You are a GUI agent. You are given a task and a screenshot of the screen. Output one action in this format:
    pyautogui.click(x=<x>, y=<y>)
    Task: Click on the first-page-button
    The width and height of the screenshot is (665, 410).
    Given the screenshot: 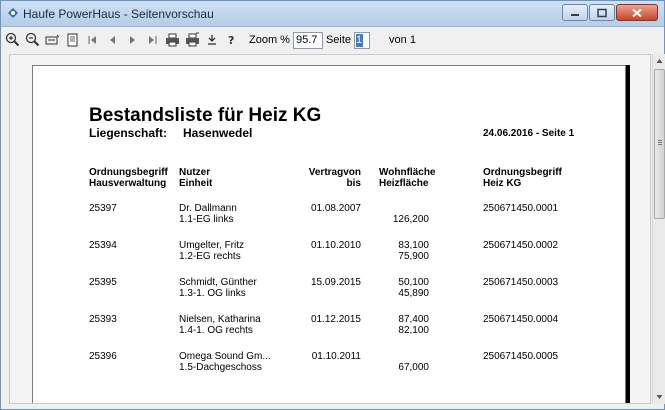 What is the action you would take?
    pyautogui.click(x=92, y=40)
    